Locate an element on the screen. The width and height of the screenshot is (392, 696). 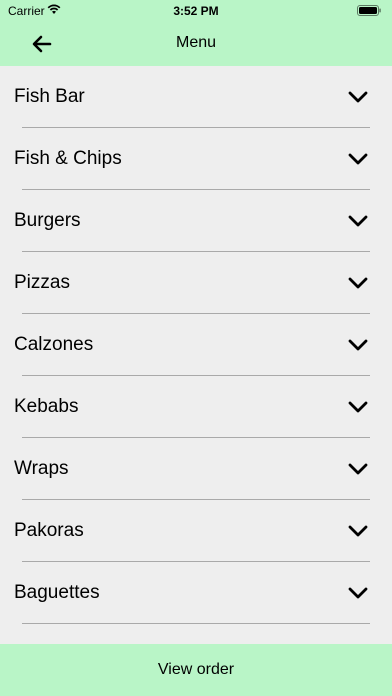
header: Carrier 3:52 PM Menu is located at coordinates (196, 33).